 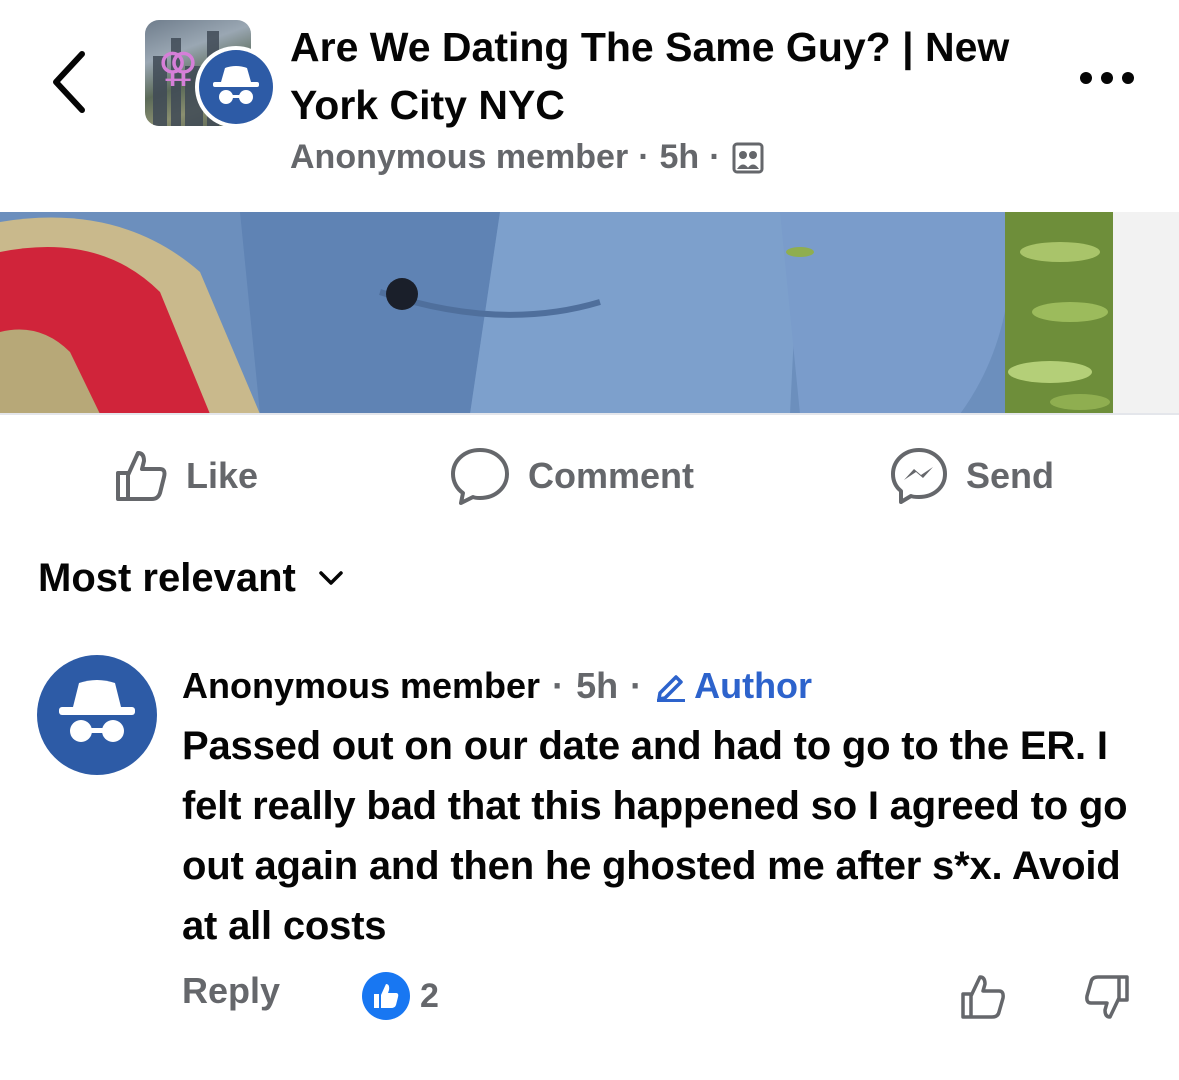 I want to click on comment-sort-dropdown: Most relevant, so click(x=191, y=578).